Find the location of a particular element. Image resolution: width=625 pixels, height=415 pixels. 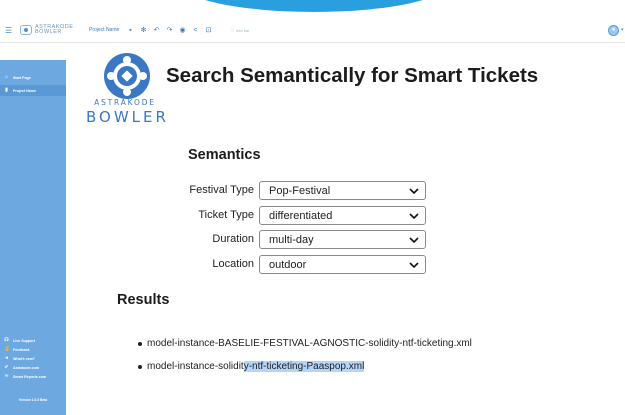

duration-value: multi-day is located at coordinates (291, 239).